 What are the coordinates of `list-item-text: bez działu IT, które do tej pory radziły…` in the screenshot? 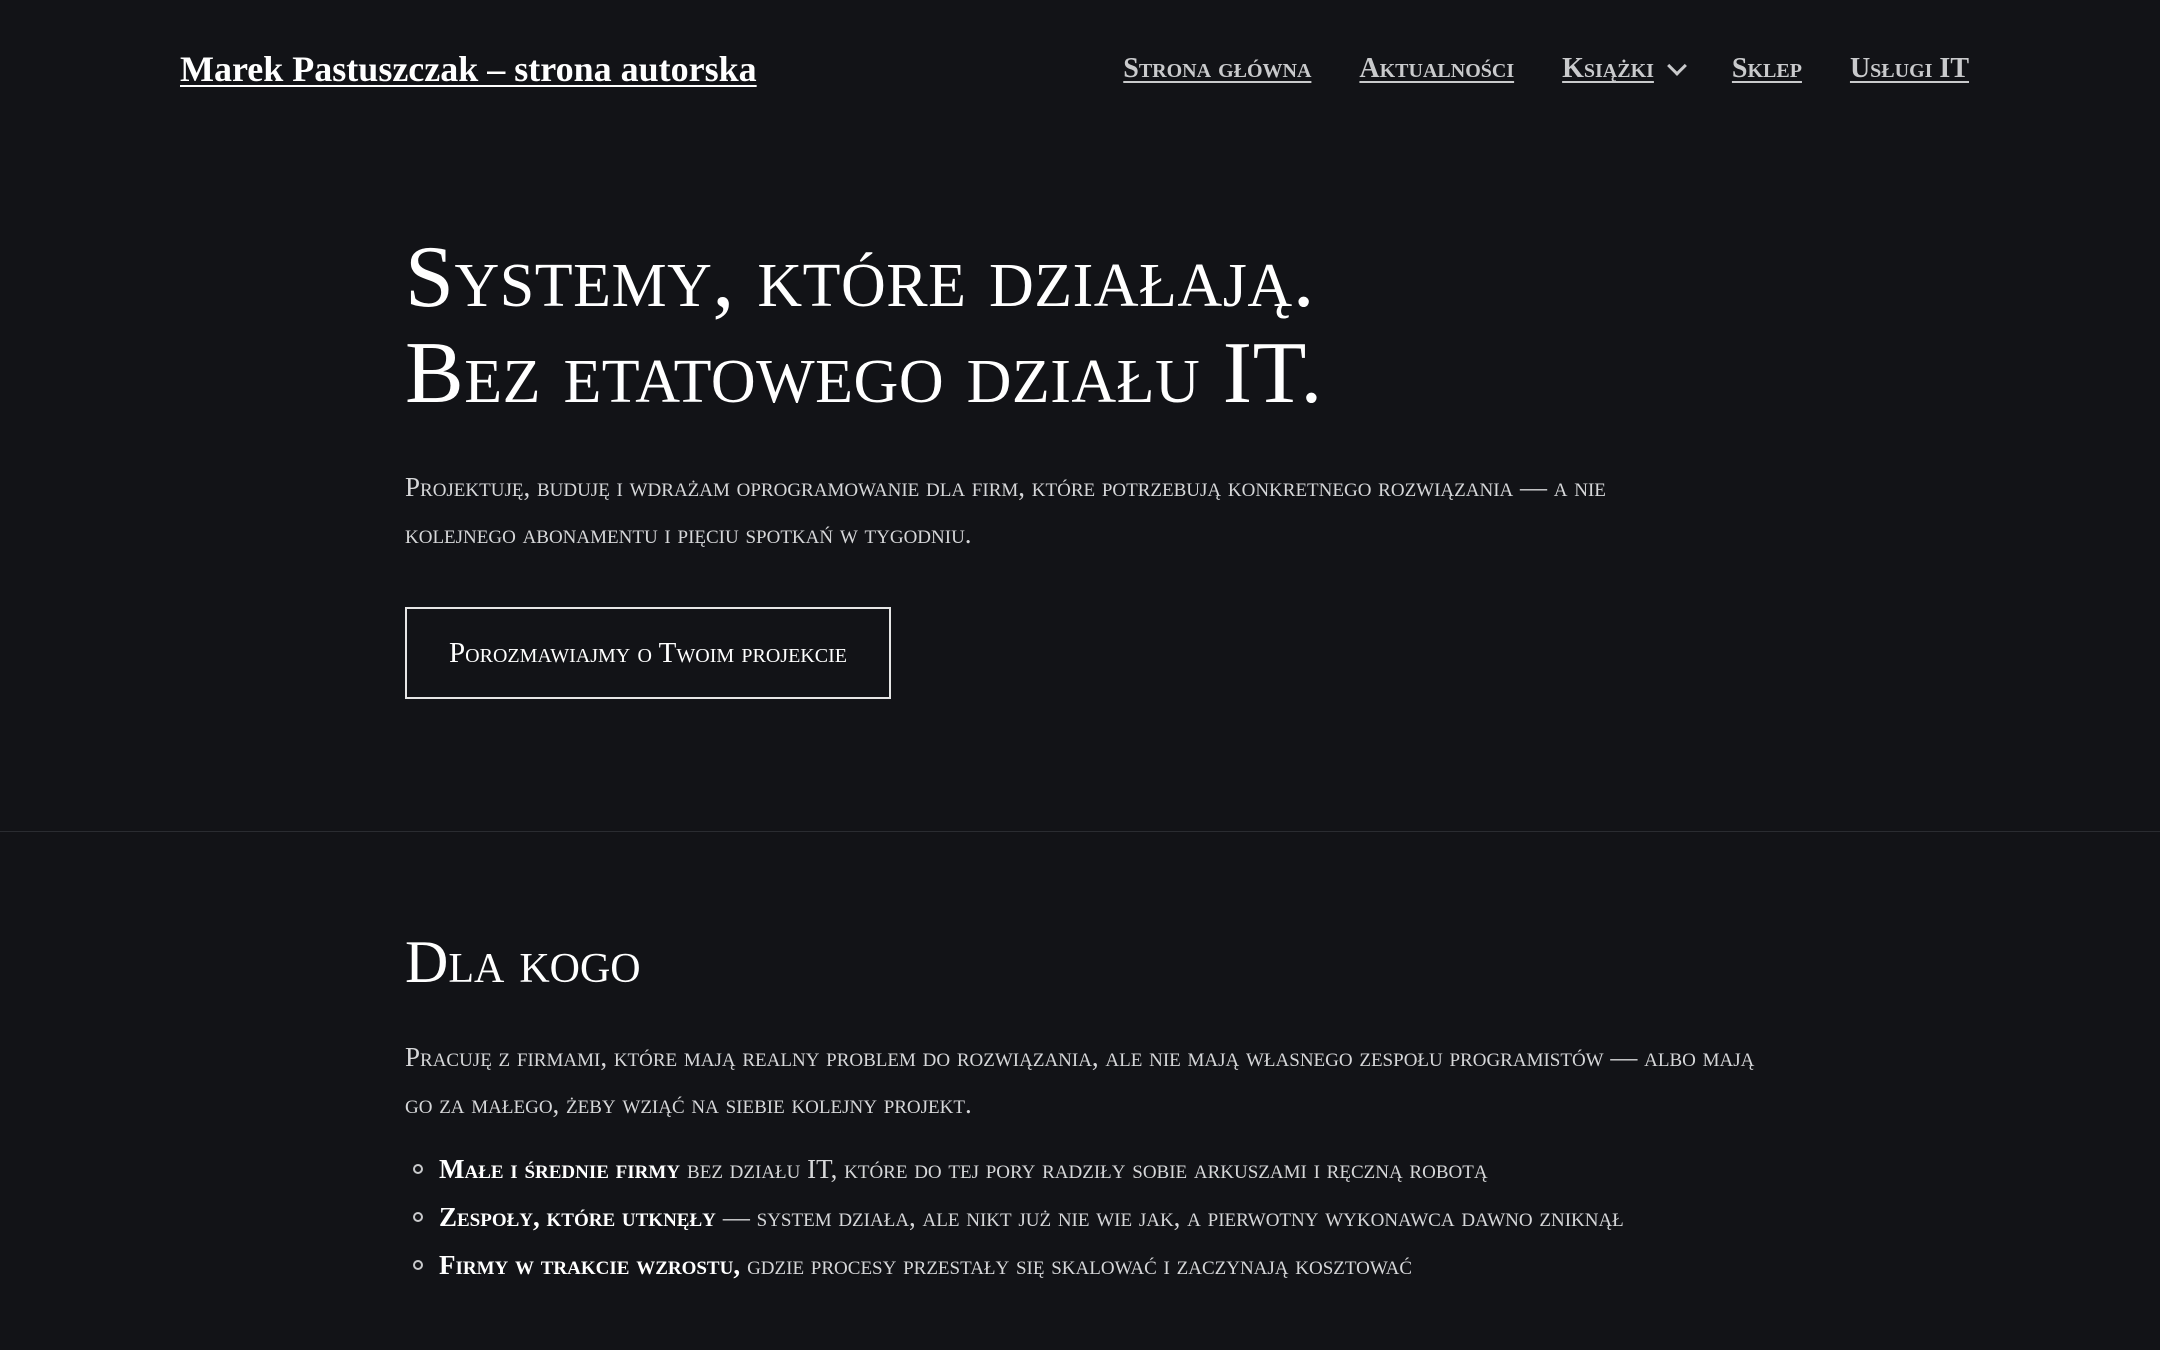 It's located at (1087, 1169).